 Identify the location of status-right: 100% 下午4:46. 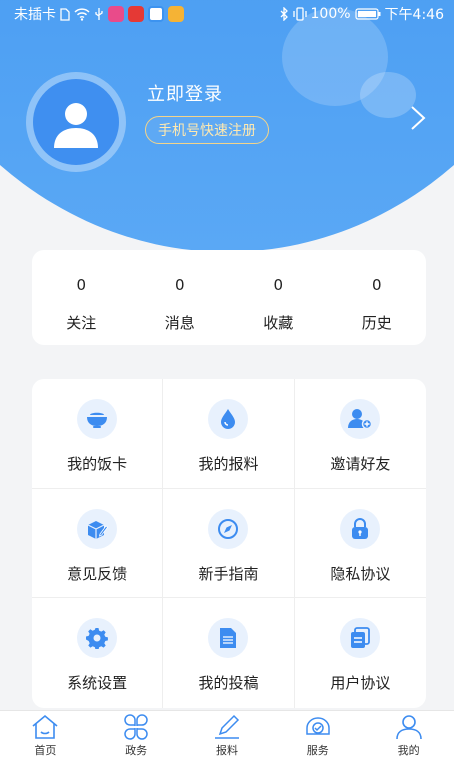
(362, 14).